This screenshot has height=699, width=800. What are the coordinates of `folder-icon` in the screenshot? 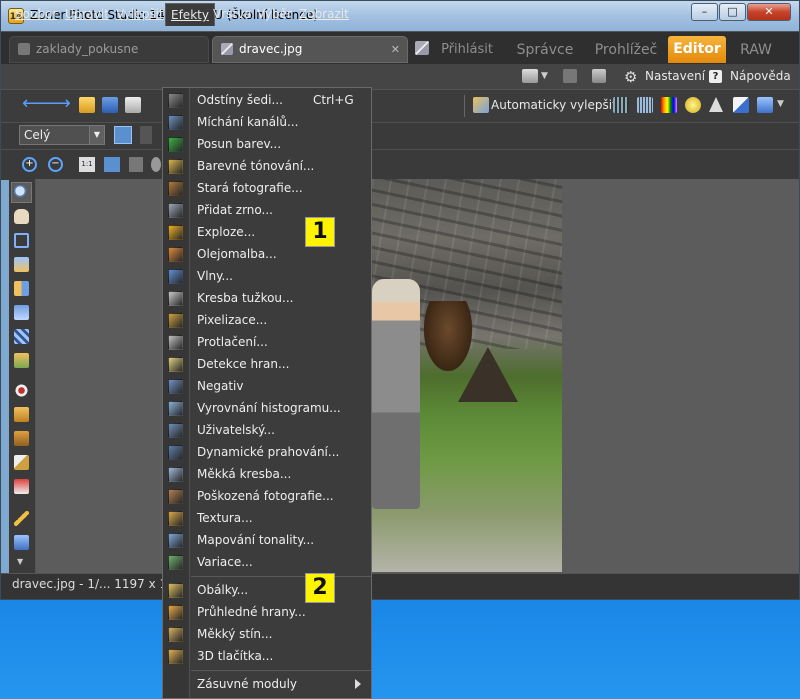 It's located at (24, 49).